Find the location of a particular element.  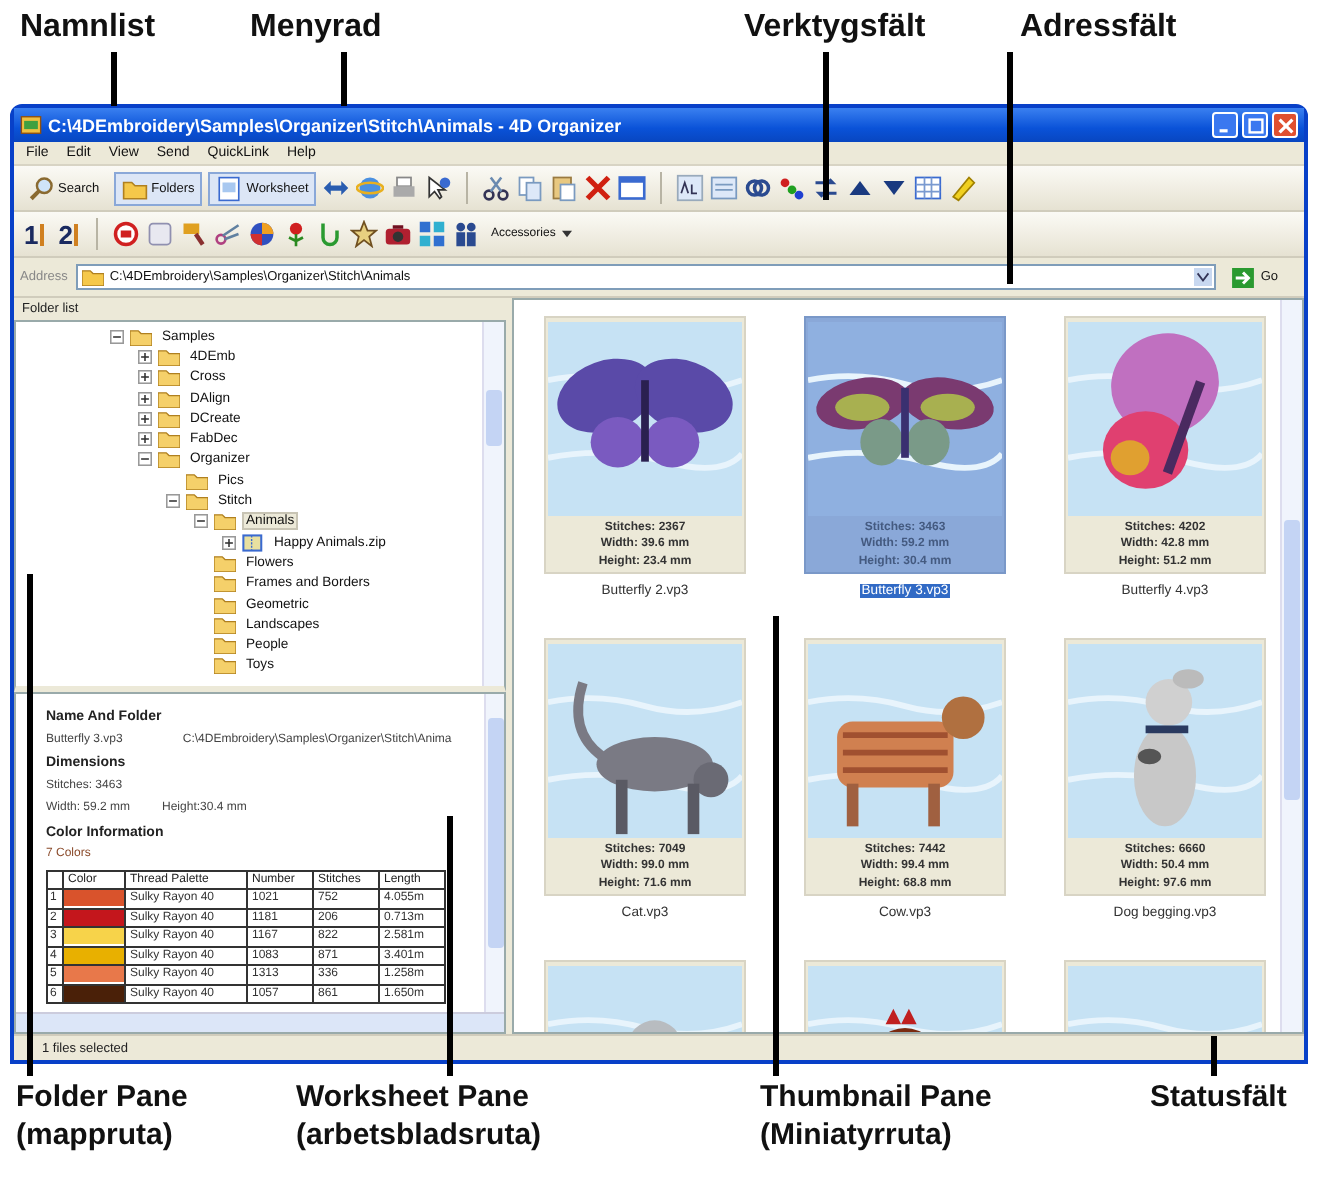

text-icon is located at coordinates (690, 188).